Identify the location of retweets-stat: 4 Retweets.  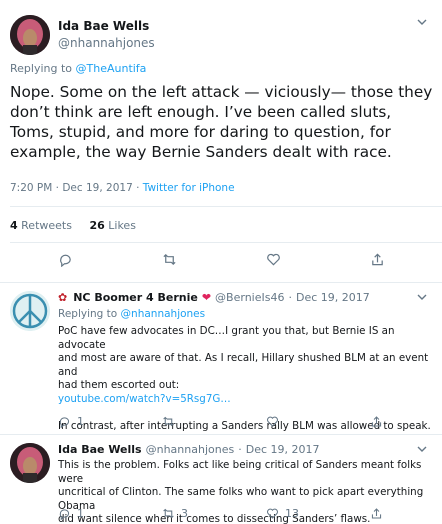
(41, 225).